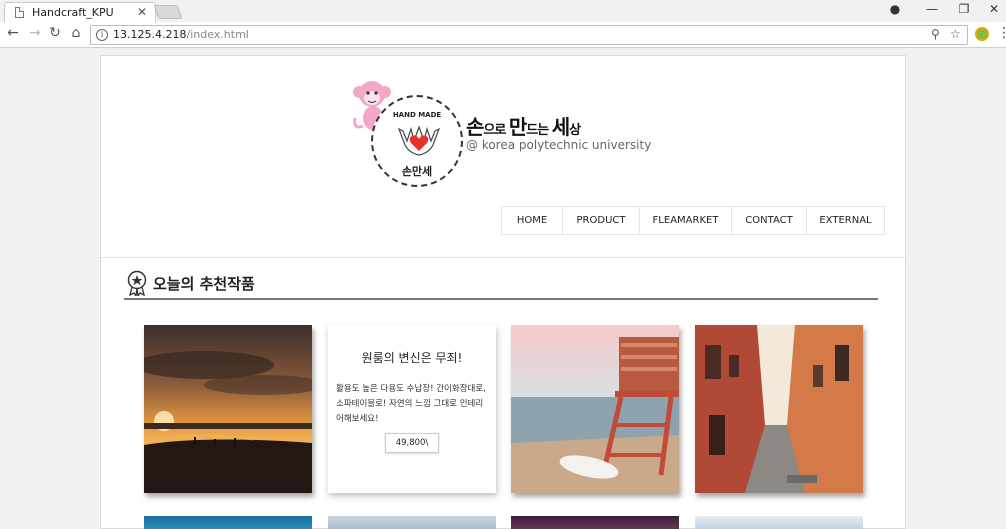 The width and height of the screenshot is (1006, 529). I want to click on price-button: 49,800\, so click(412, 443).